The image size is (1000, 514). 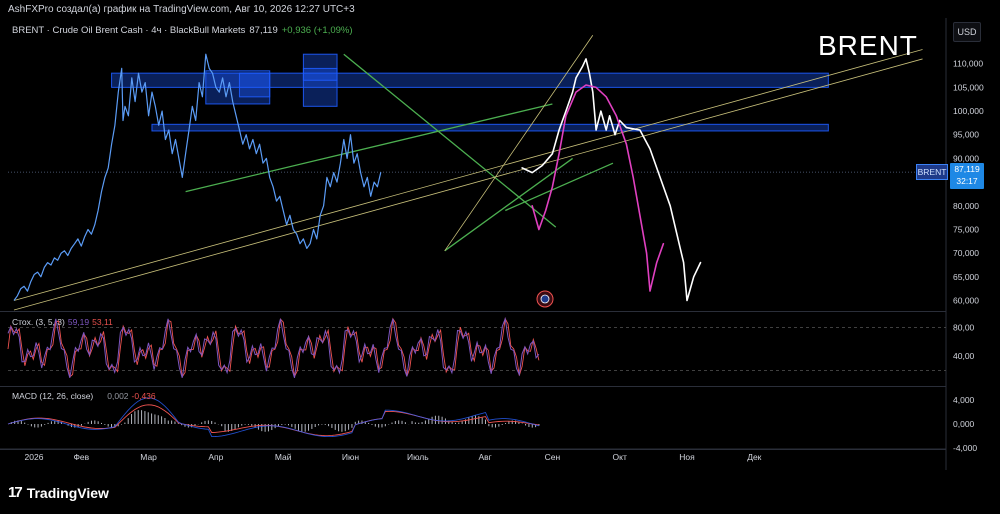 I want to click on currency-button: USD, so click(x=967, y=32).